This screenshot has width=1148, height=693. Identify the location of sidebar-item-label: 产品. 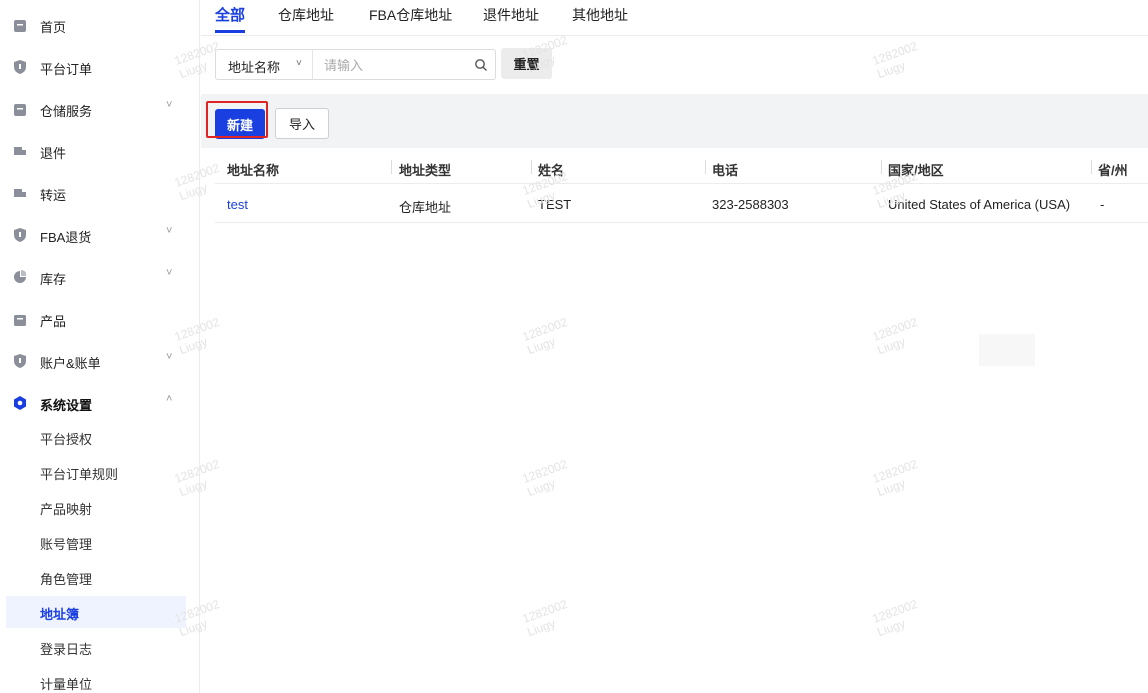
(53, 321).